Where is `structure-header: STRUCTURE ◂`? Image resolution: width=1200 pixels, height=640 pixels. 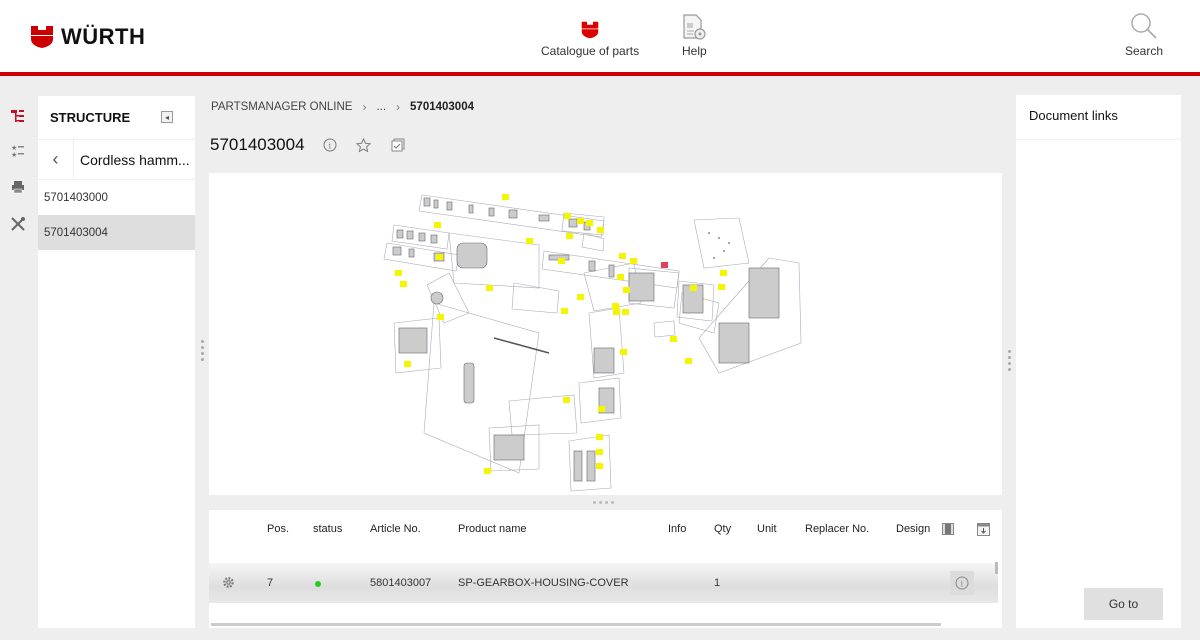 structure-header: STRUCTURE ◂ is located at coordinates (116, 118).